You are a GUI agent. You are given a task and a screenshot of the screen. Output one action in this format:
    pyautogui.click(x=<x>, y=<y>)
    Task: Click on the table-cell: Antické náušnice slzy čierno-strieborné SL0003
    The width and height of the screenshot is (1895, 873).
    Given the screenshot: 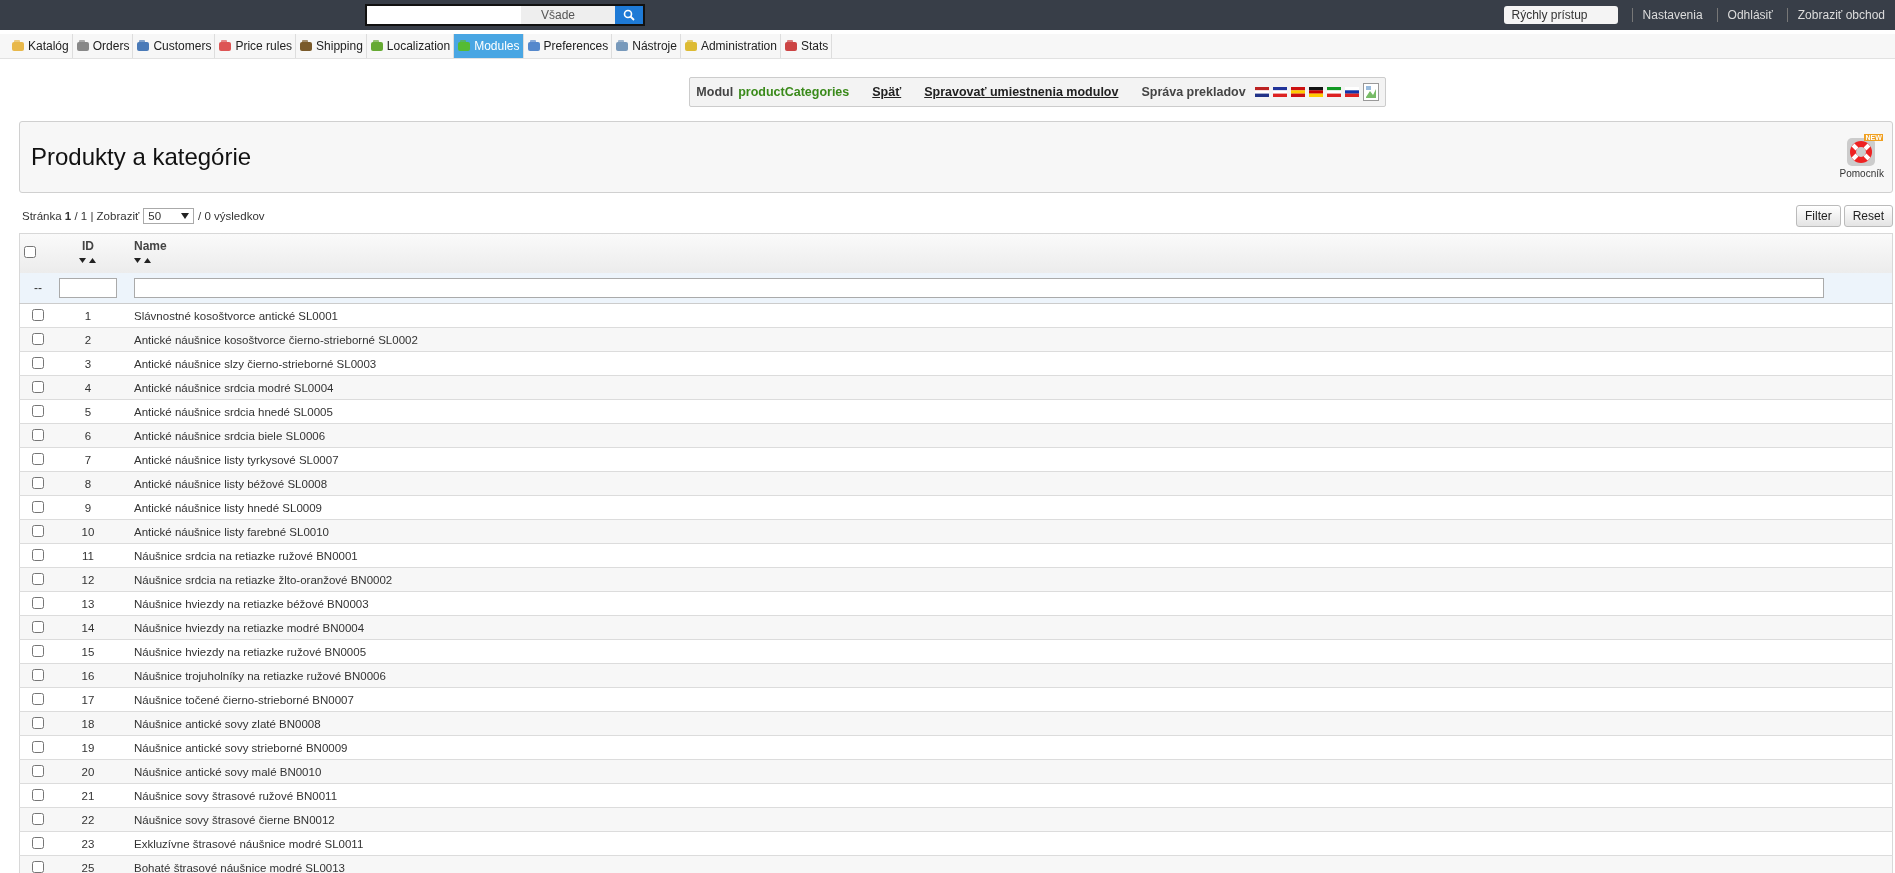 What is the action you would take?
    pyautogui.click(x=255, y=363)
    